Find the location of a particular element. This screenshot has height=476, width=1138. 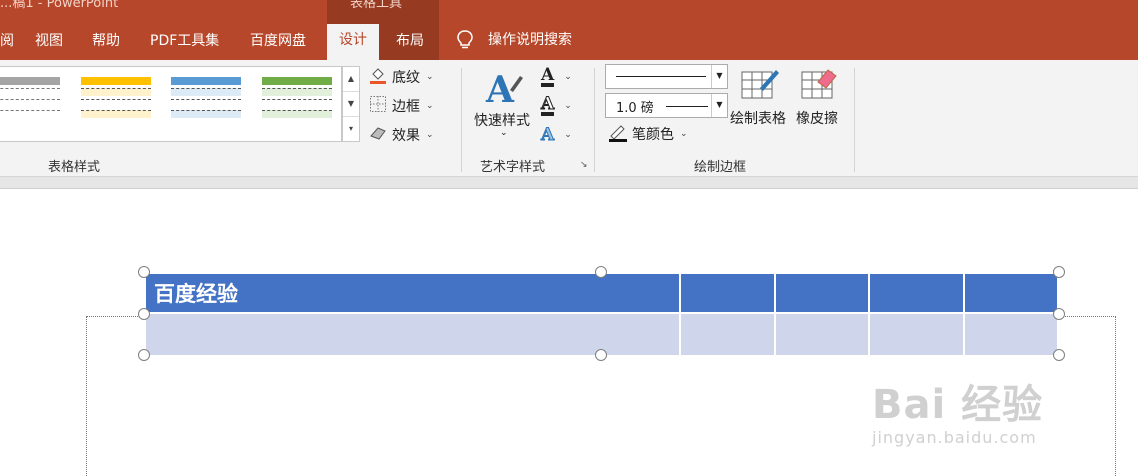

tab-review: 阅 is located at coordinates (7, 41).